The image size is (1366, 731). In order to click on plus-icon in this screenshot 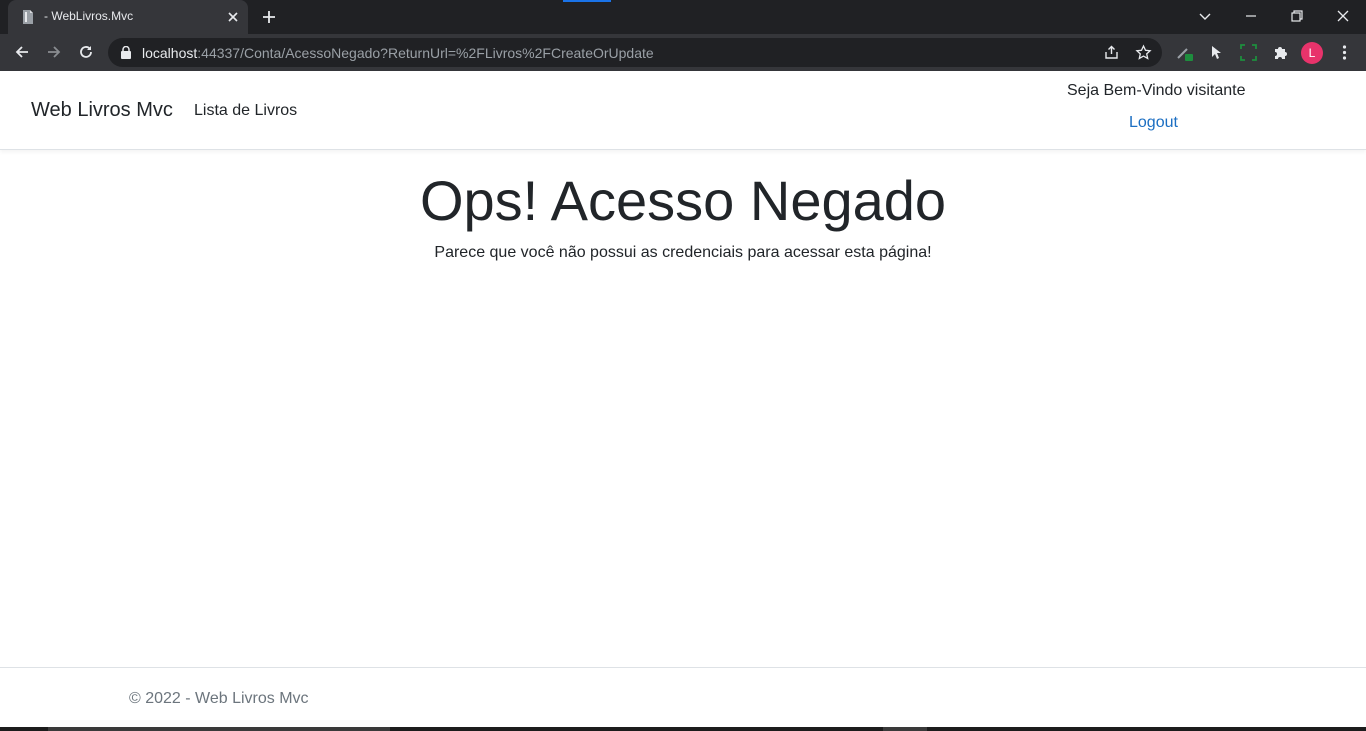, I will do `click(269, 17)`.